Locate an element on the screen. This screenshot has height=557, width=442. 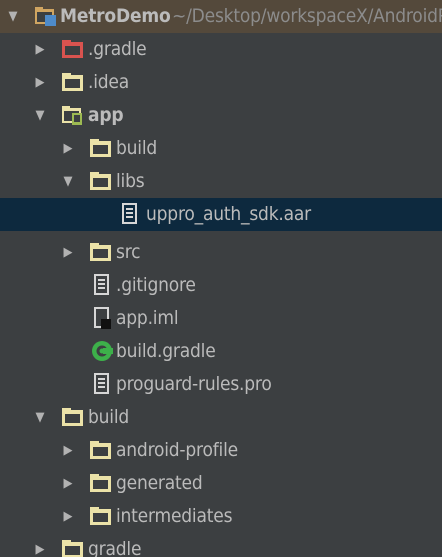
tree-row-label: build.gradle is located at coordinates (166, 351).